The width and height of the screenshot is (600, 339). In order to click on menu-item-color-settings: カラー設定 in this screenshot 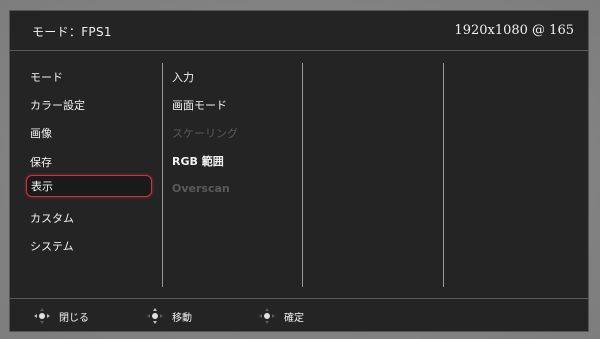, I will do `click(57, 105)`.